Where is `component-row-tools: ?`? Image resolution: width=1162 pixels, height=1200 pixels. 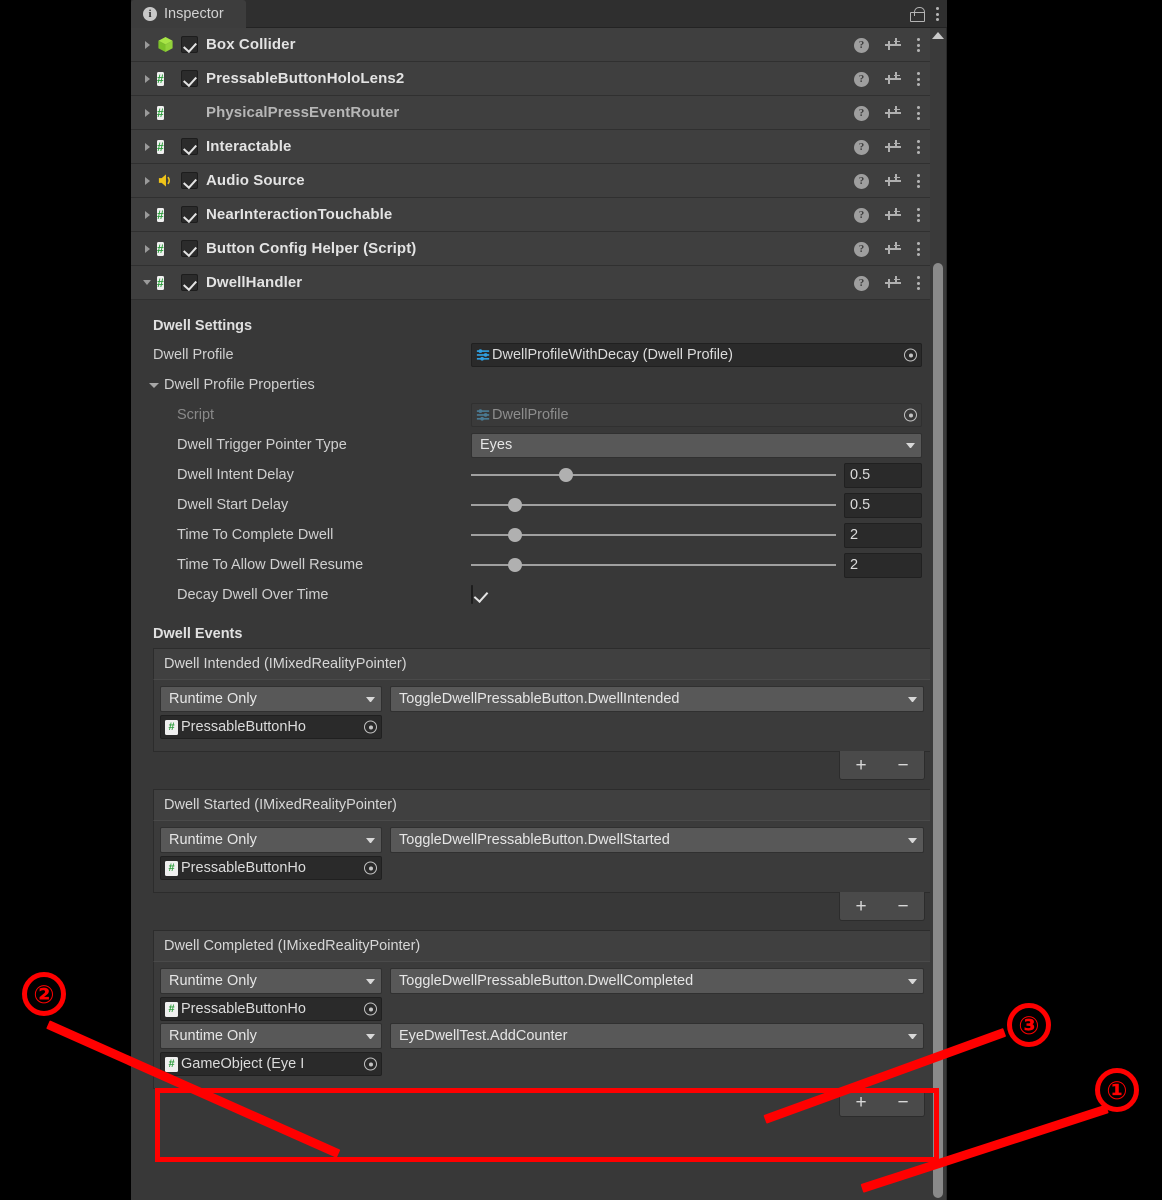
component-row-tools: ? is located at coordinates (887, 181).